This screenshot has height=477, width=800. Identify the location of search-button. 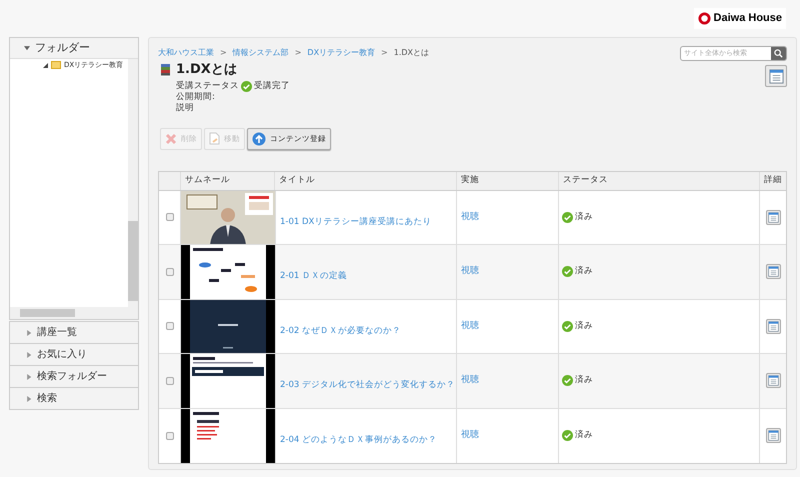
(778, 53).